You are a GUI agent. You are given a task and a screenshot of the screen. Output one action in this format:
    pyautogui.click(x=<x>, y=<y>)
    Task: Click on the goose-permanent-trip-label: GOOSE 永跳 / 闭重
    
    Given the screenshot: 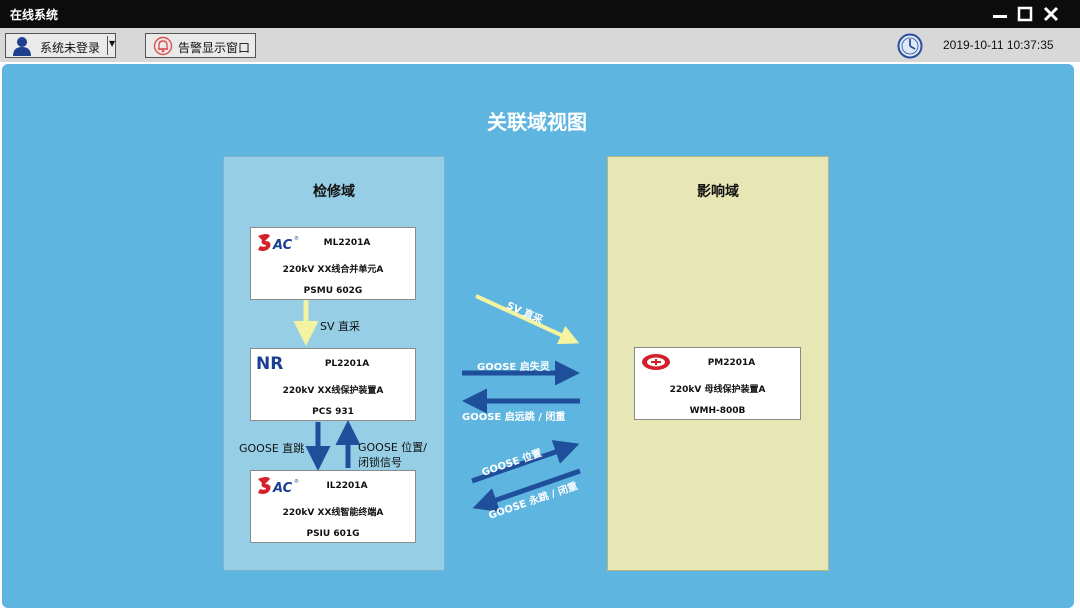 What is the action you would take?
    pyautogui.click(x=533, y=501)
    